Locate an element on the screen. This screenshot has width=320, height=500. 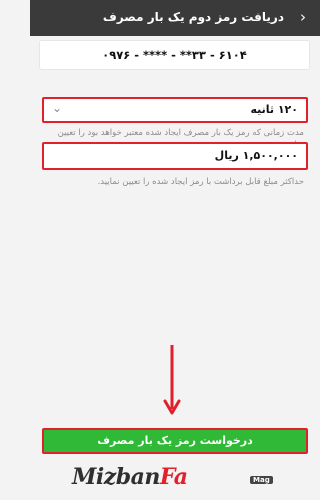
card-number-text: ۶۱۰۴ - ۳۳** - **** - ۰۹۷۶ is located at coordinates (174, 55).